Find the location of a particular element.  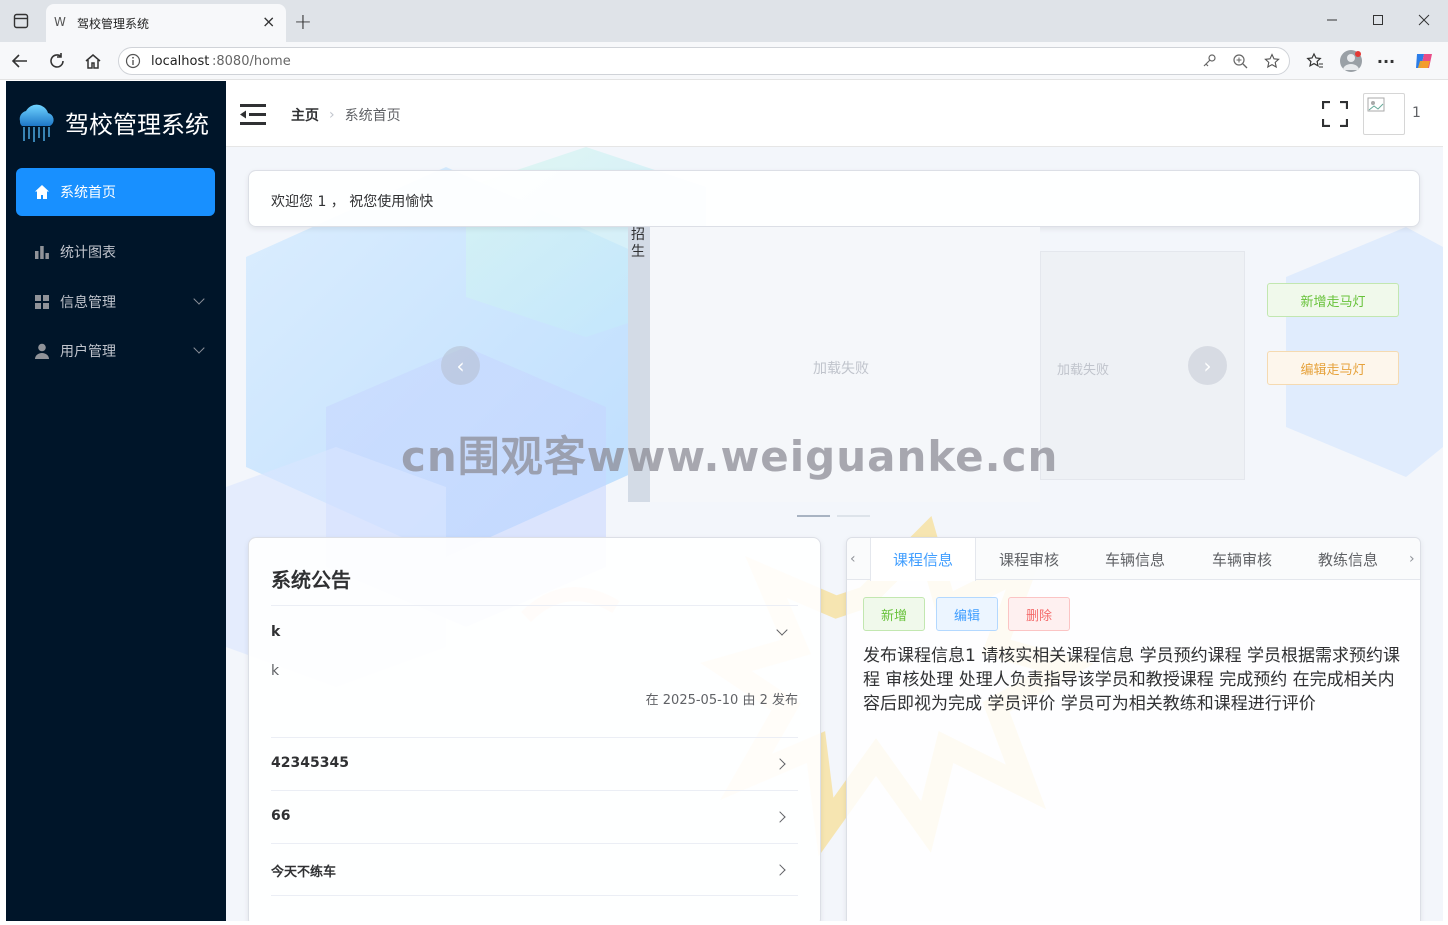

sidebar-item-label: 系统首页 is located at coordinates (88, 193).